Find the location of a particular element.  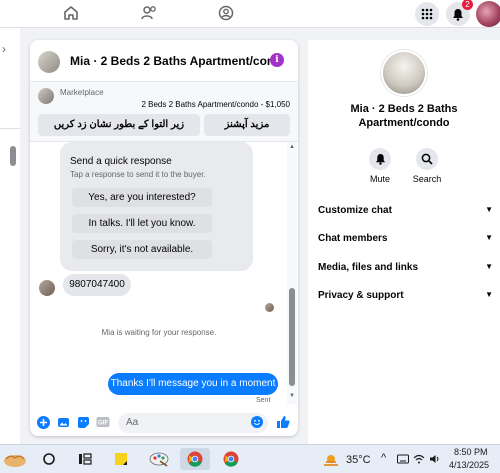

seen-avatar is located at coordinates (269, 307).